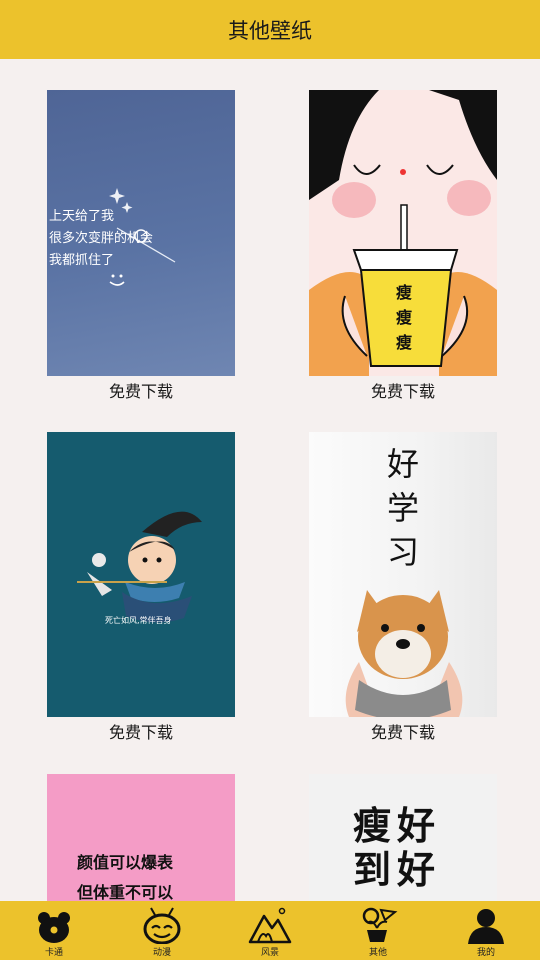 Image resolution: width=540 pixels, height=960 pixels. What do you see at coordinates (161, 953) in the screenshot?
I see `nav-label: 动漫` at bounding box center [161, 953].